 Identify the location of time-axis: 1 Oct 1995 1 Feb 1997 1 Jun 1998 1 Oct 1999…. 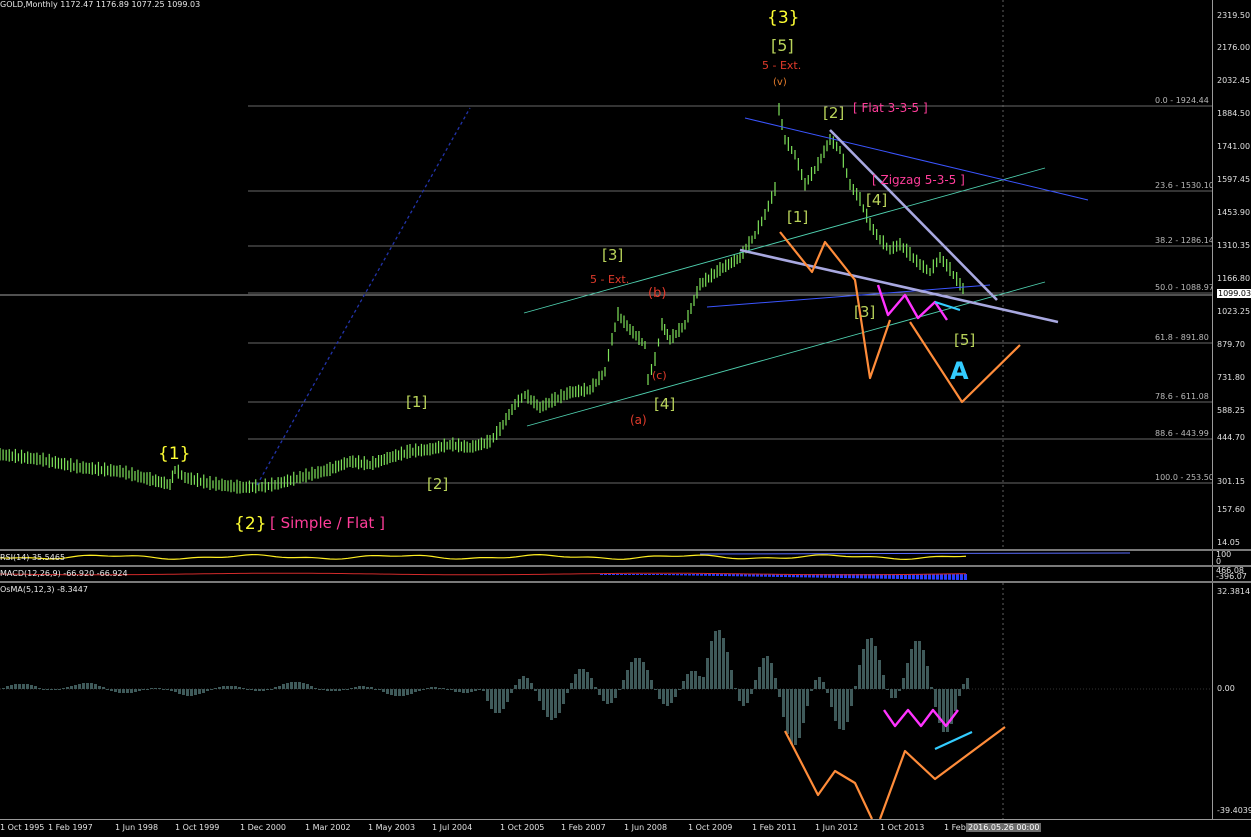
(625, 828).